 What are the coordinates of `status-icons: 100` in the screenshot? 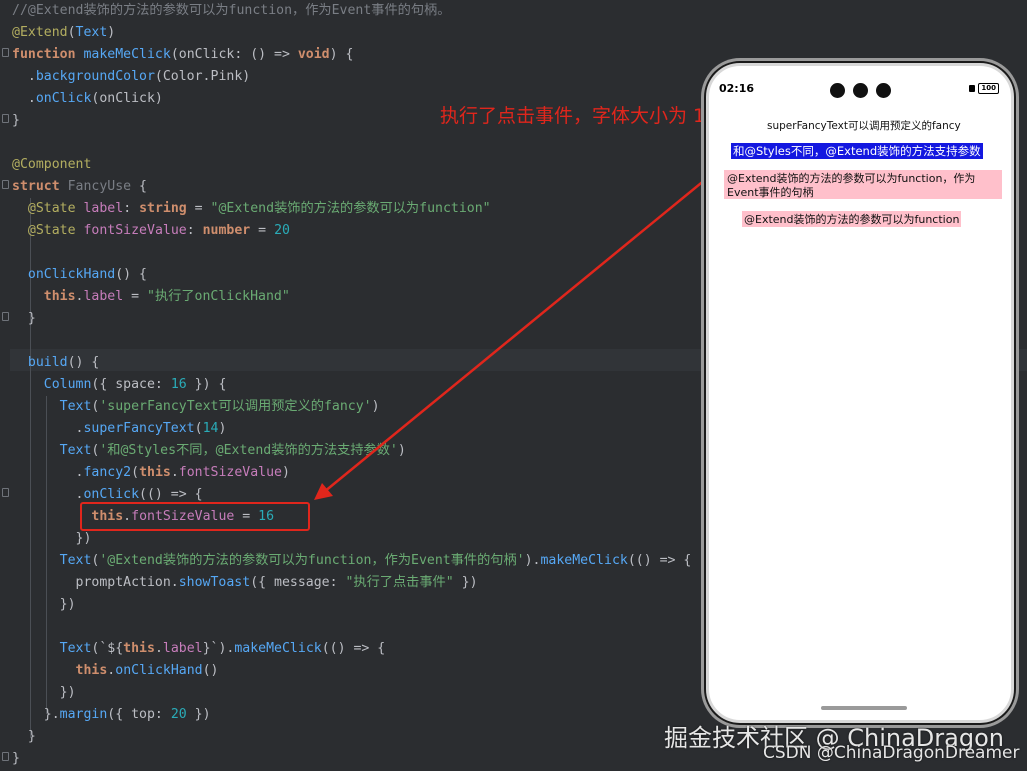 It's located at (984, 88).